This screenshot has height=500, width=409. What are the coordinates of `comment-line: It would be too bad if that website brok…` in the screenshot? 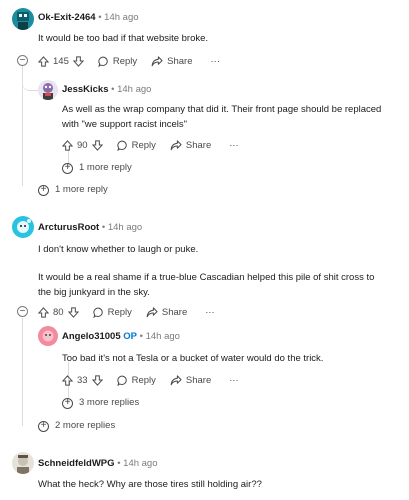 It's located at (123, 38).